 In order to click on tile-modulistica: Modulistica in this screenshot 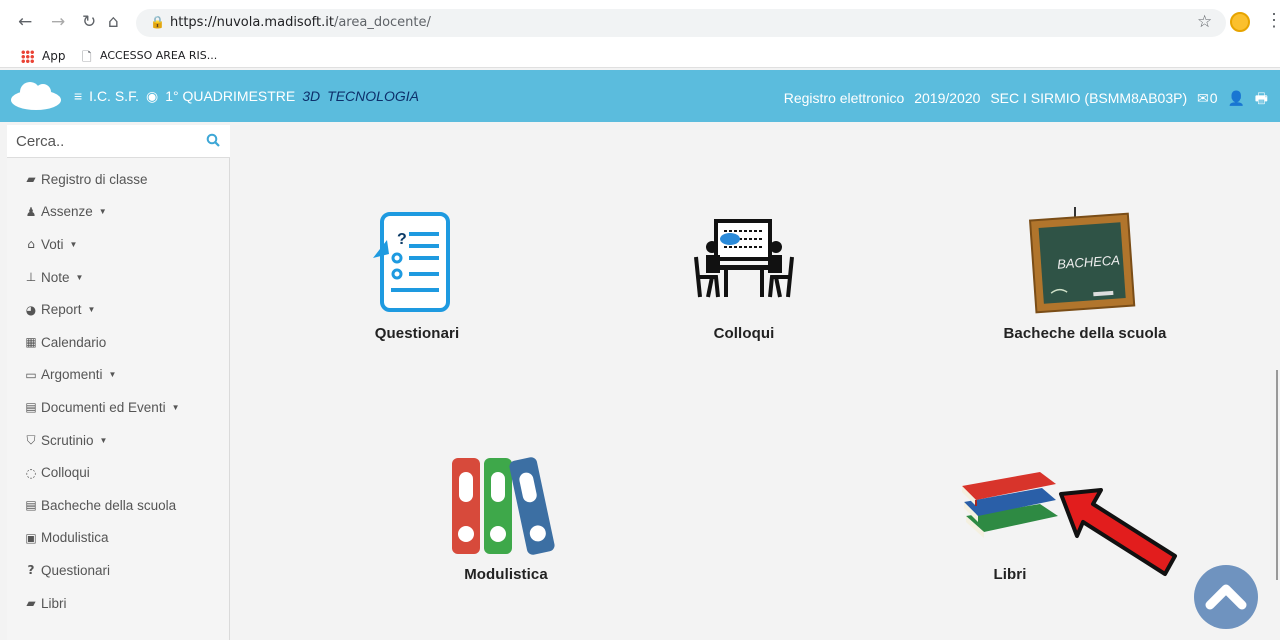, I will do `click(506, 520)`.